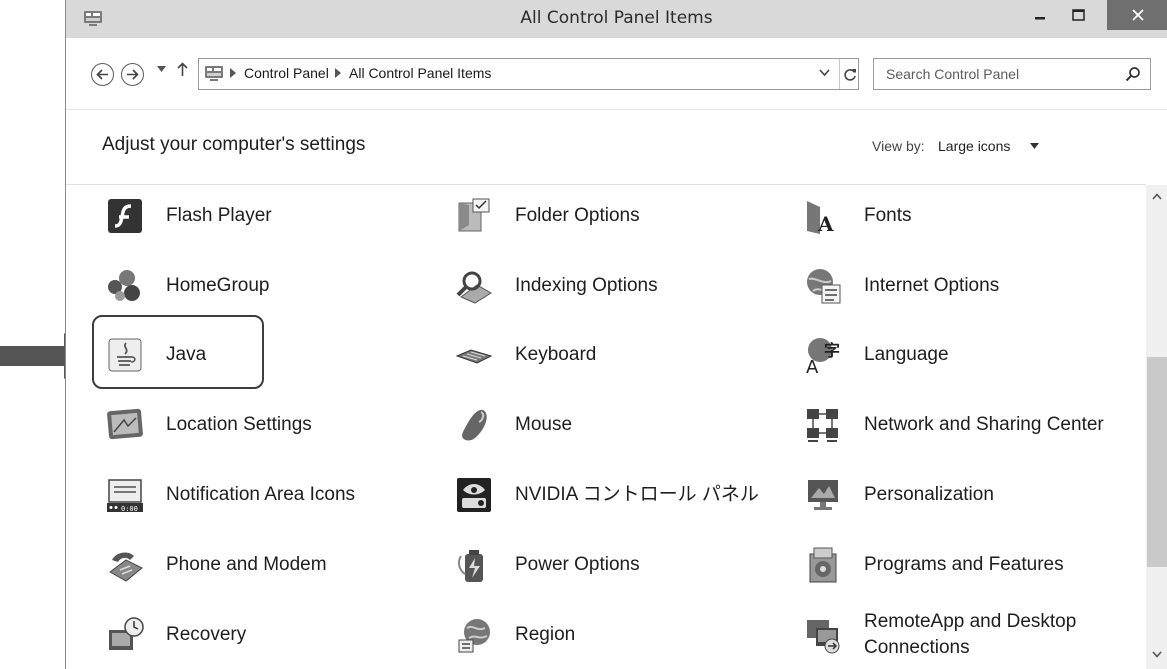 The height and width of the screenshot is (669, 1167). What do you see at coordinates (929, 494) in the screenshot?
I see `item-label: Personalization` at bounding box center [929, 494].